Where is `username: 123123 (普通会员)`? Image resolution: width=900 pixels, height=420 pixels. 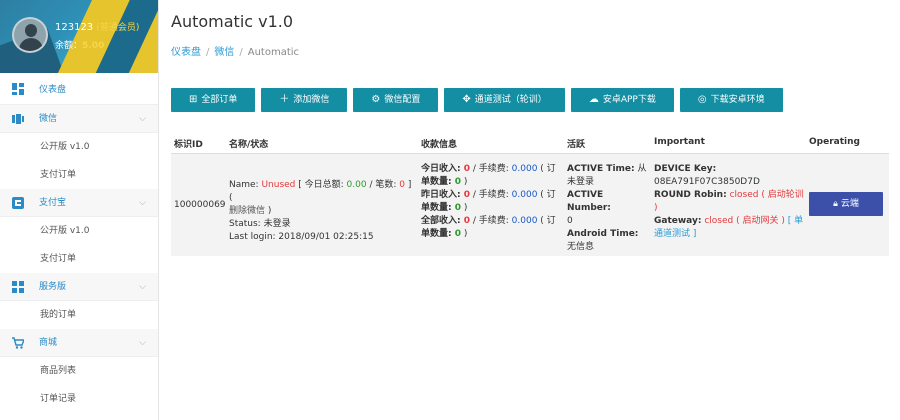
username: 123123 (普通会员) is located at coordinates (97, 27).